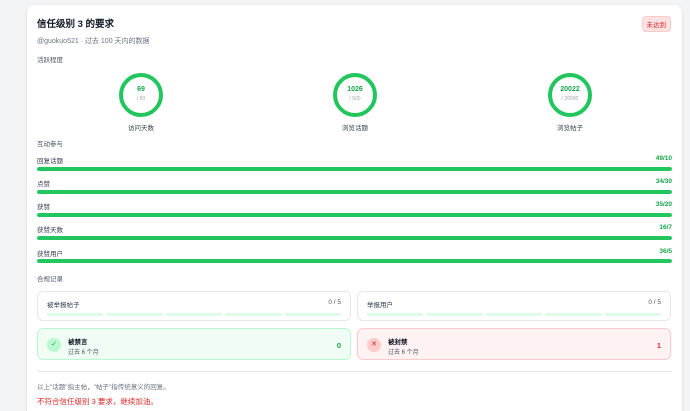 This screenshot has width=690, height=411. I want to click on progress-label: 点赞, so click(43, 184).